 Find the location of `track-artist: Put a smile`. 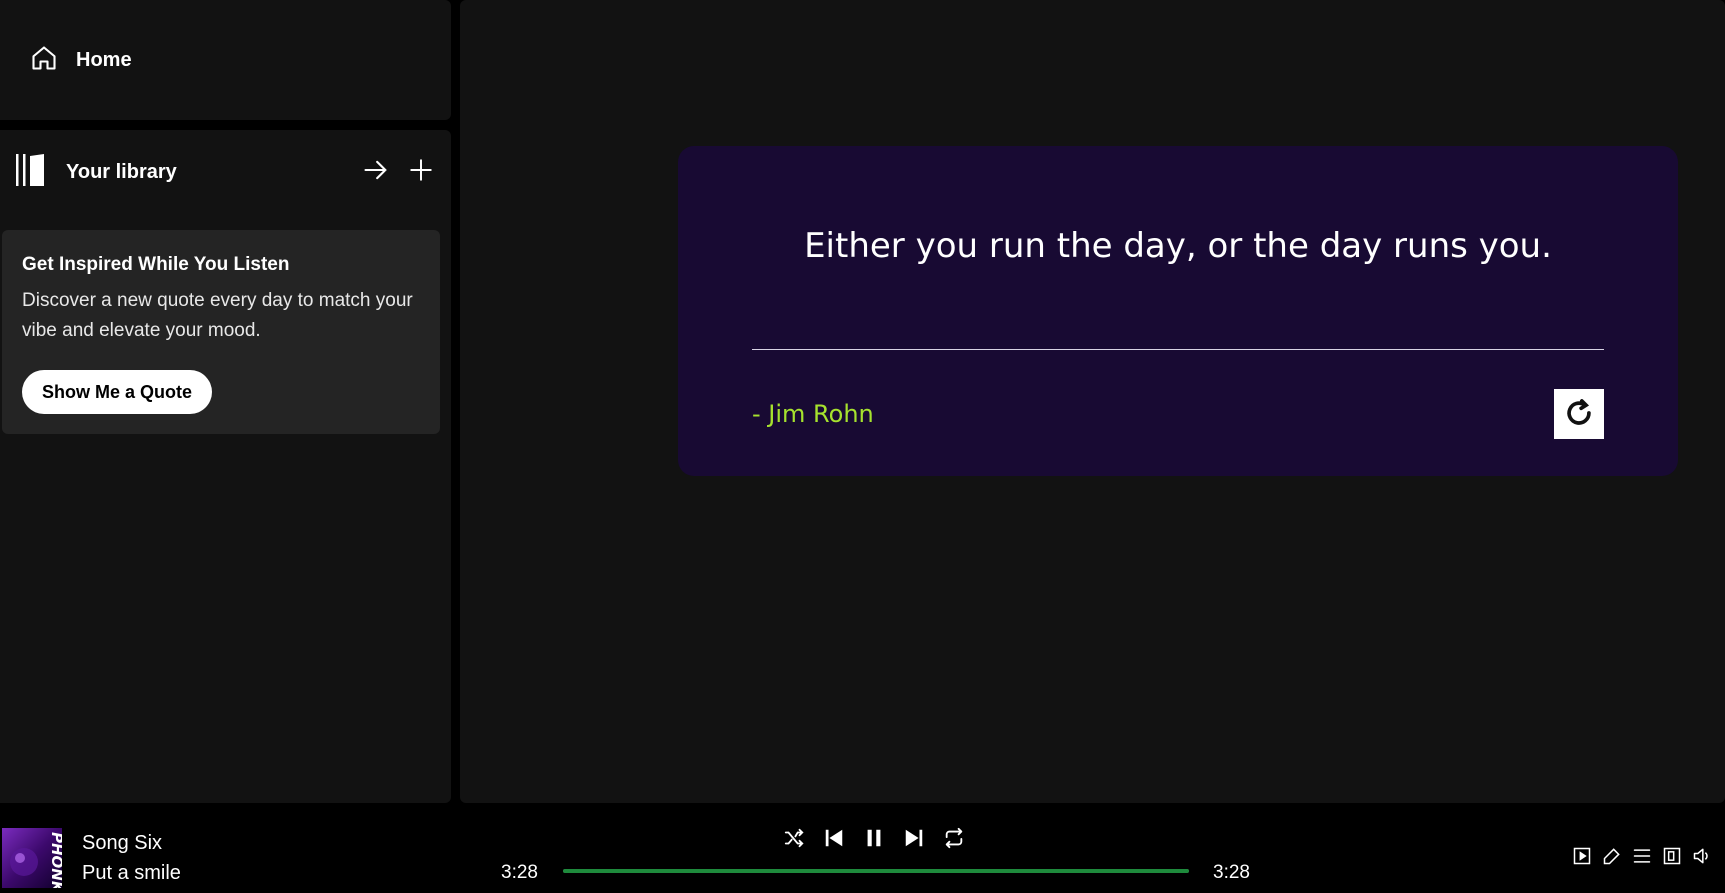

track-artist: Put a smile is located at coordinates (131, 873).